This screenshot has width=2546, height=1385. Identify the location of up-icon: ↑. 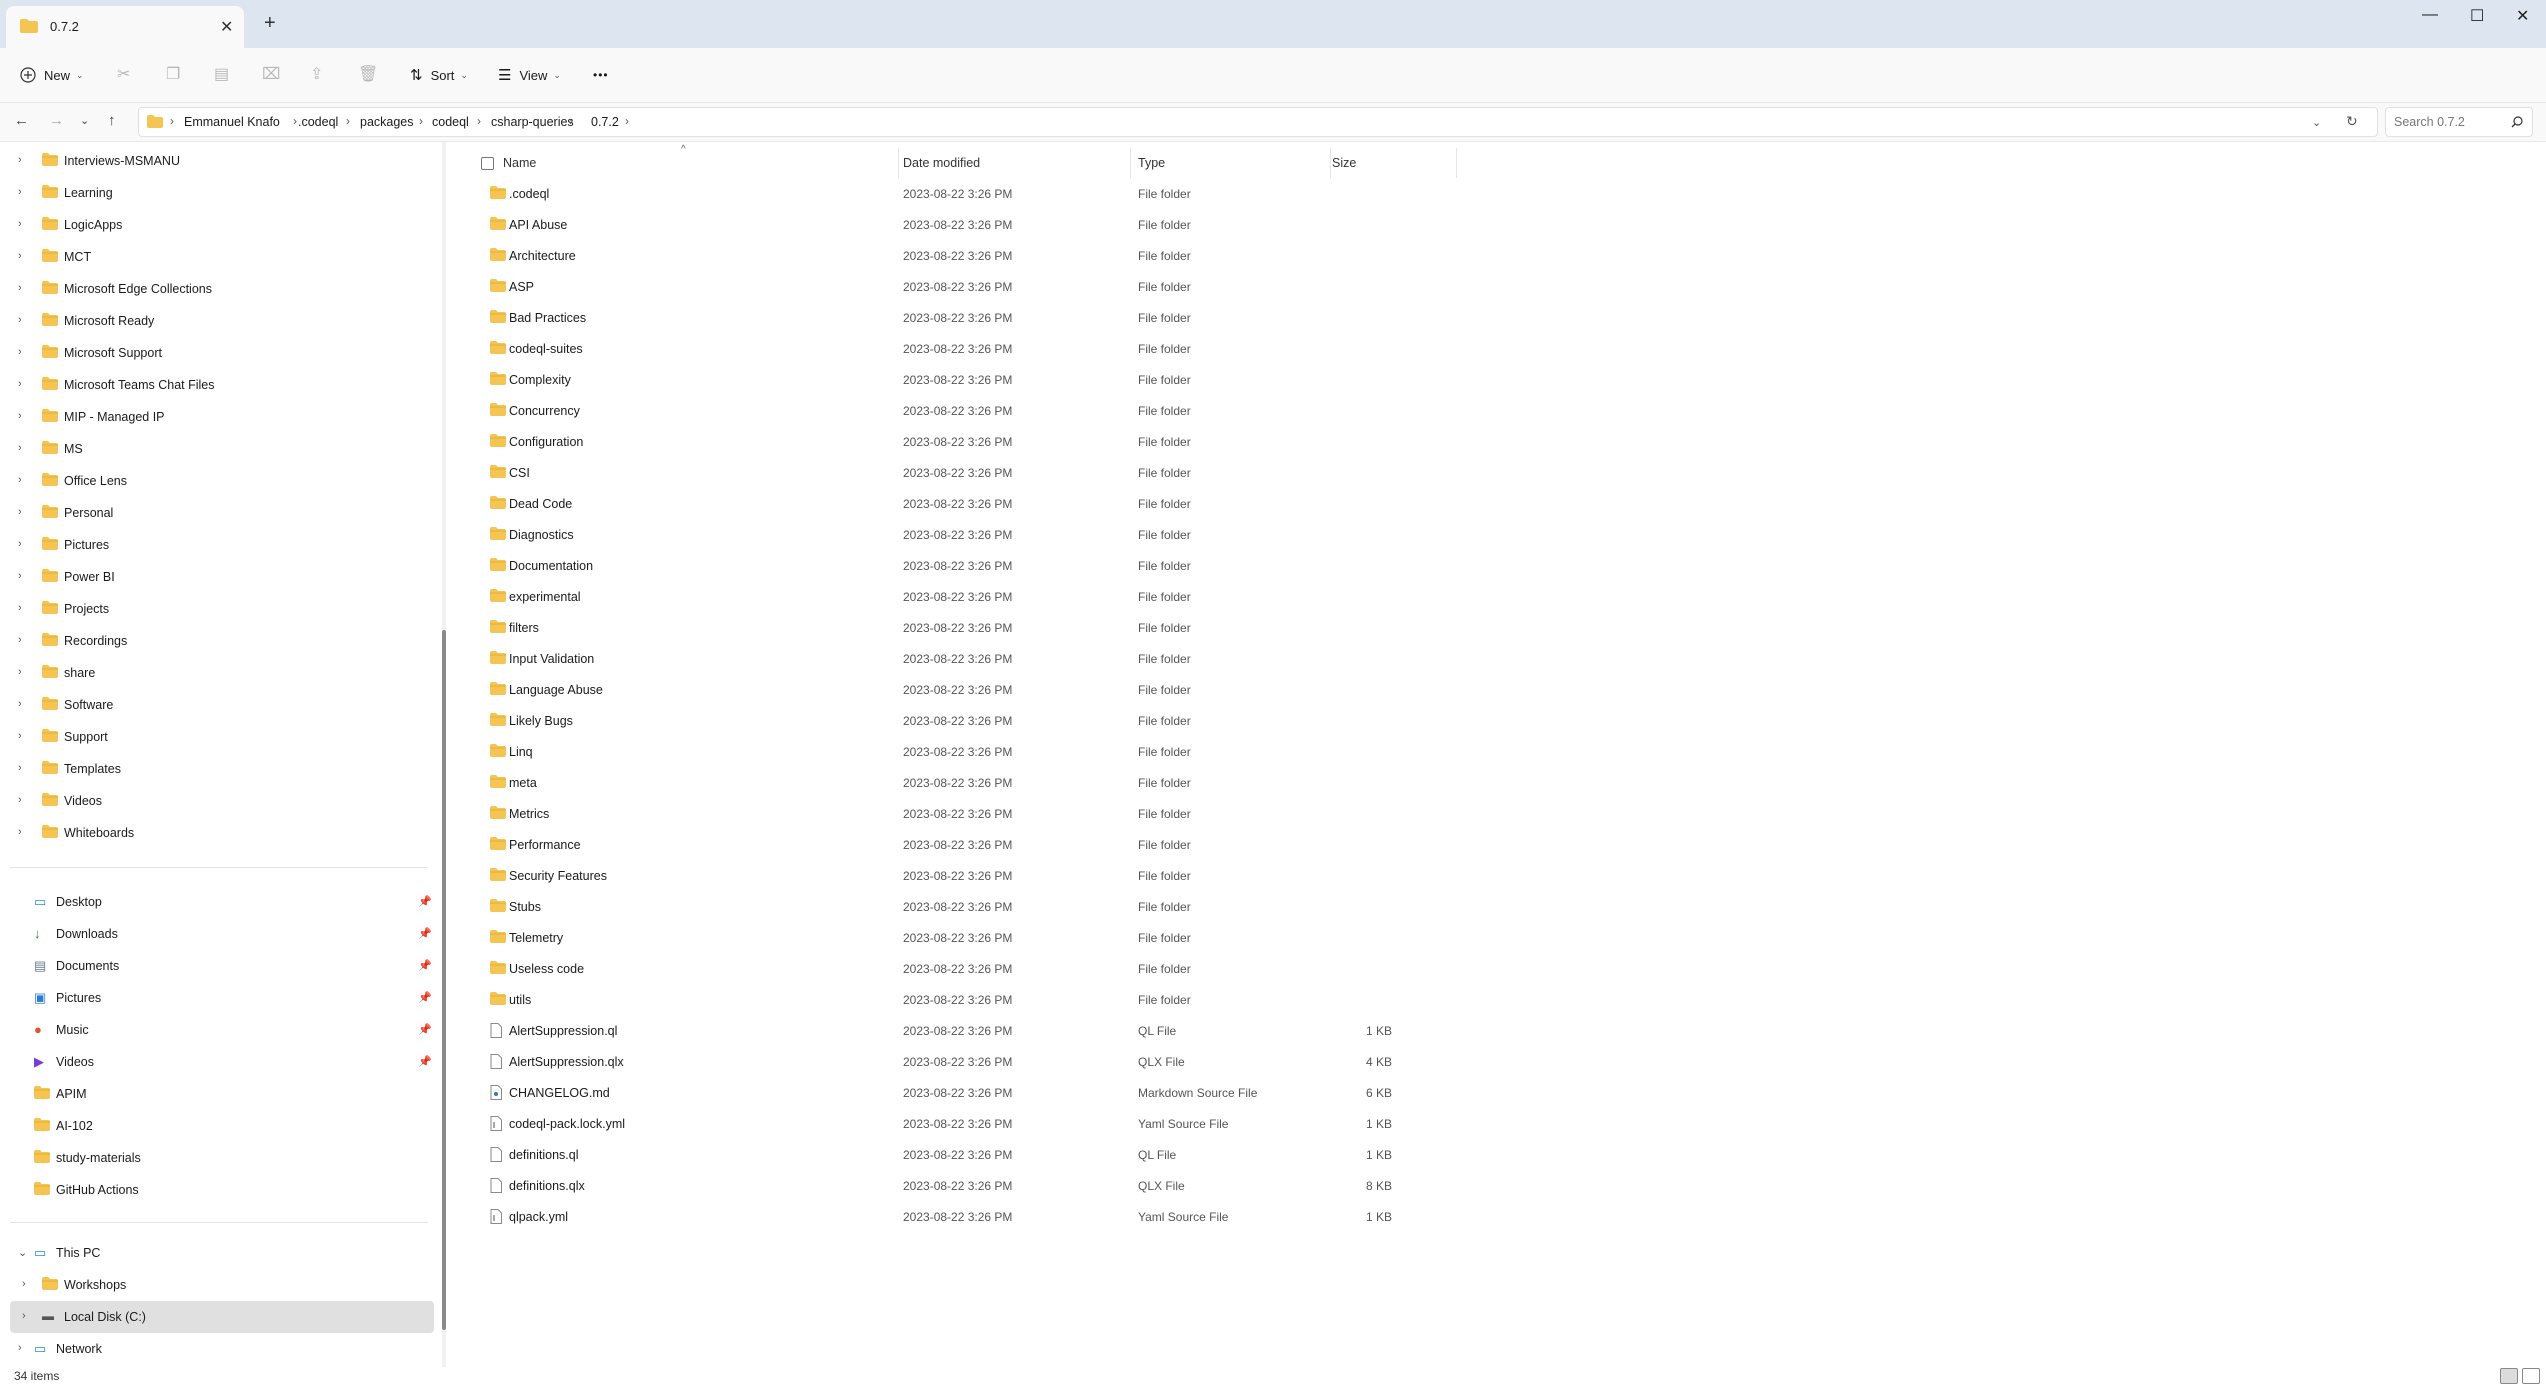
(112, 120).